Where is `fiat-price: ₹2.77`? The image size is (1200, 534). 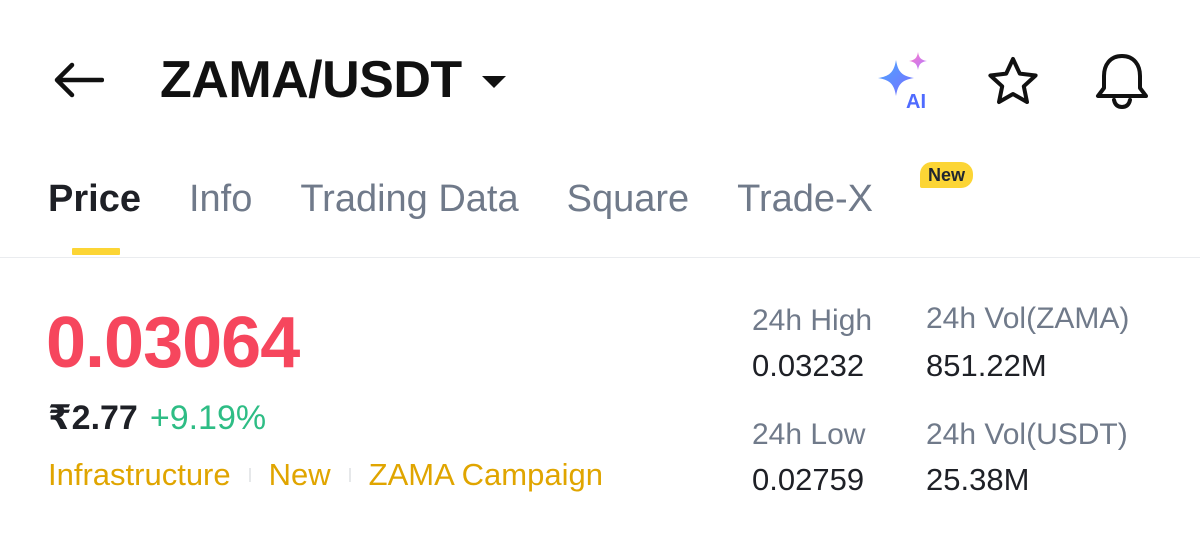 fiat-price: ₹2.77 is located at coordinates (93, 418).